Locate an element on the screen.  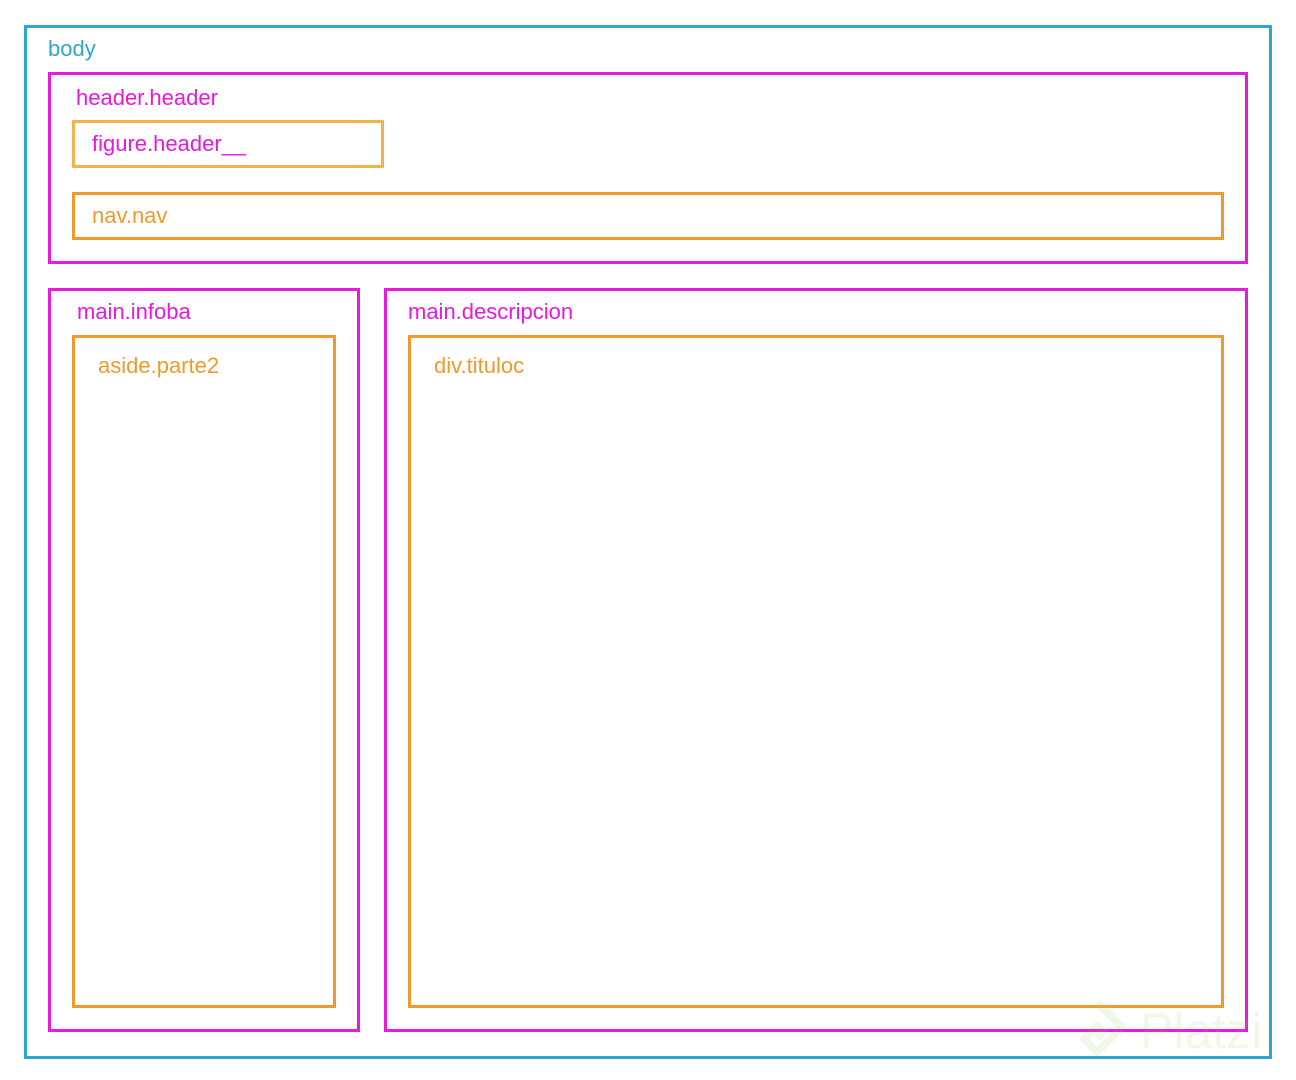
main-infoba-label: main.infoba is located at coordinates (134, 311).